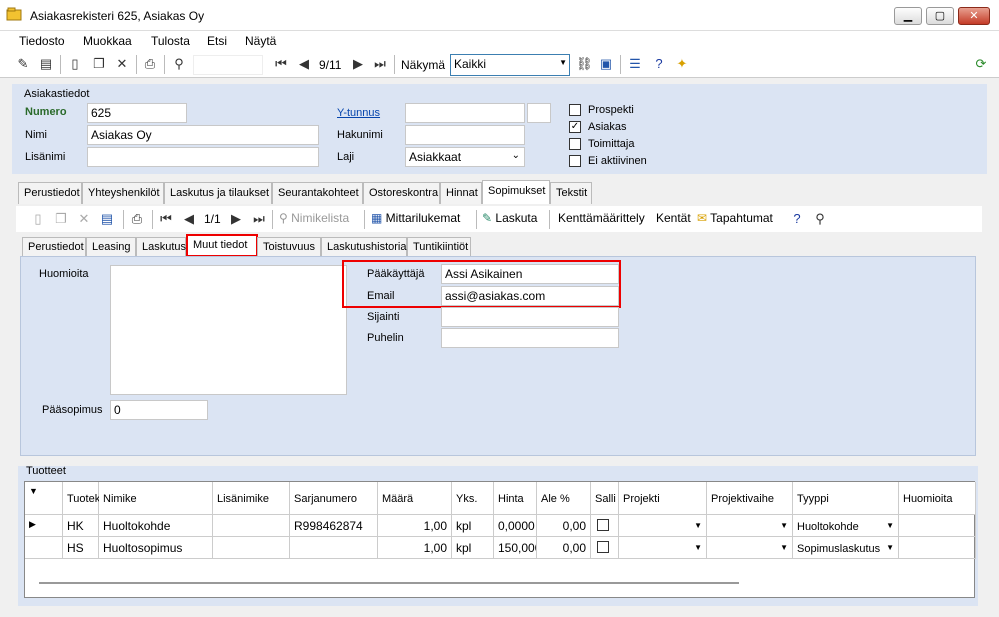  I want to click on subtab-laskutushistoria: Laskutushistoria, so click(364, 246).